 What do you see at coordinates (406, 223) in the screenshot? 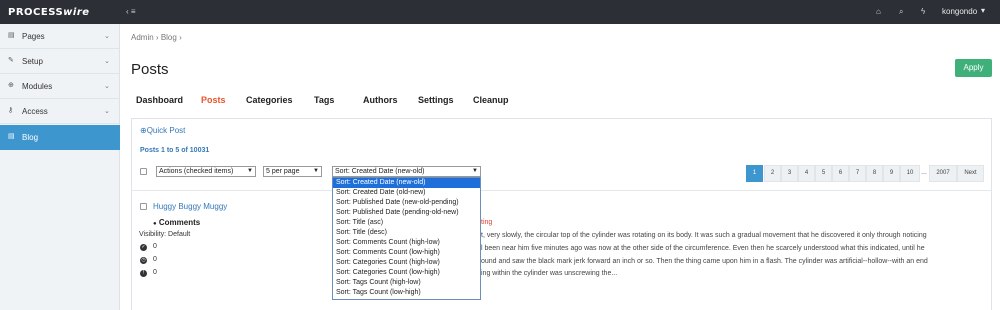
I see `sort-option: Sort: Title (asc)` at bounding box center [406, 223].